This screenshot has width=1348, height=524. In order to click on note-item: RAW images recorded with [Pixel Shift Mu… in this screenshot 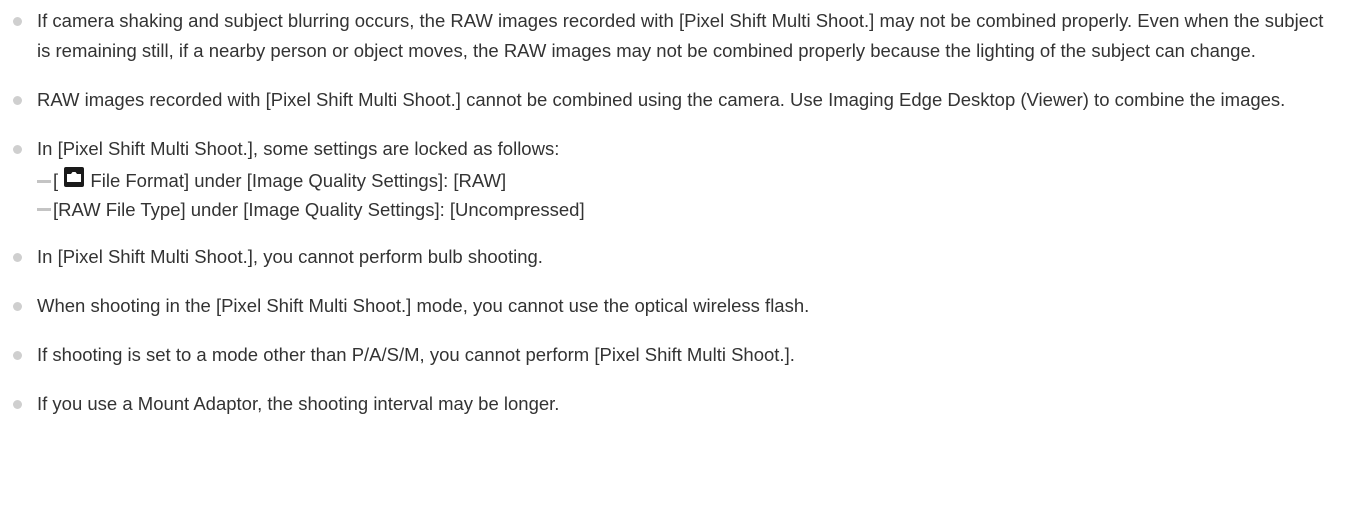, I will do `click(674, 100)`.